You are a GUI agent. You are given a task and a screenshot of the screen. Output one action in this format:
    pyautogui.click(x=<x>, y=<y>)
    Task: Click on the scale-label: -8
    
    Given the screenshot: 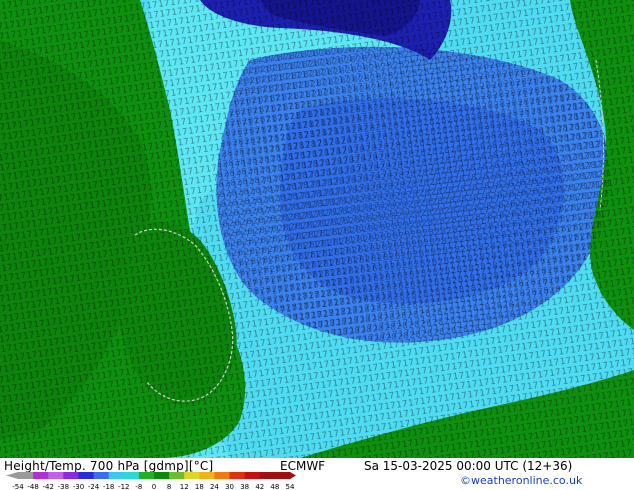 What is the action you would take?
    pyautogui.click(x=138, y=486)
    